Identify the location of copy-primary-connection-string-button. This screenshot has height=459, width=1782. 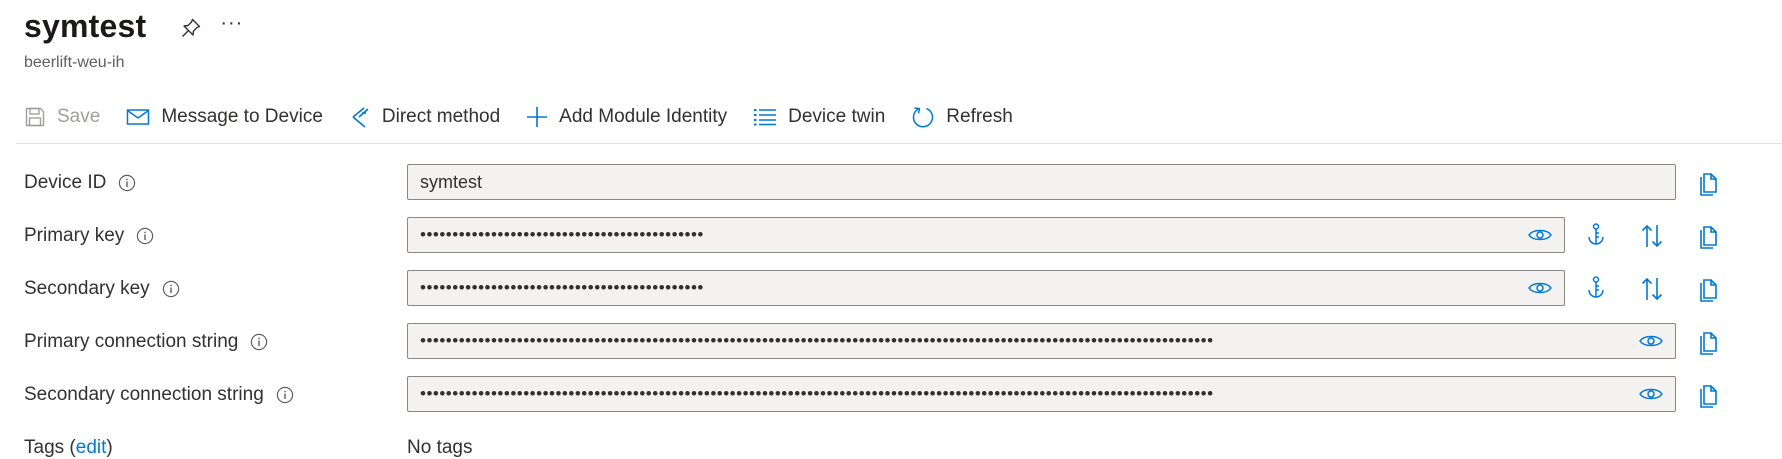
(1709, 342).